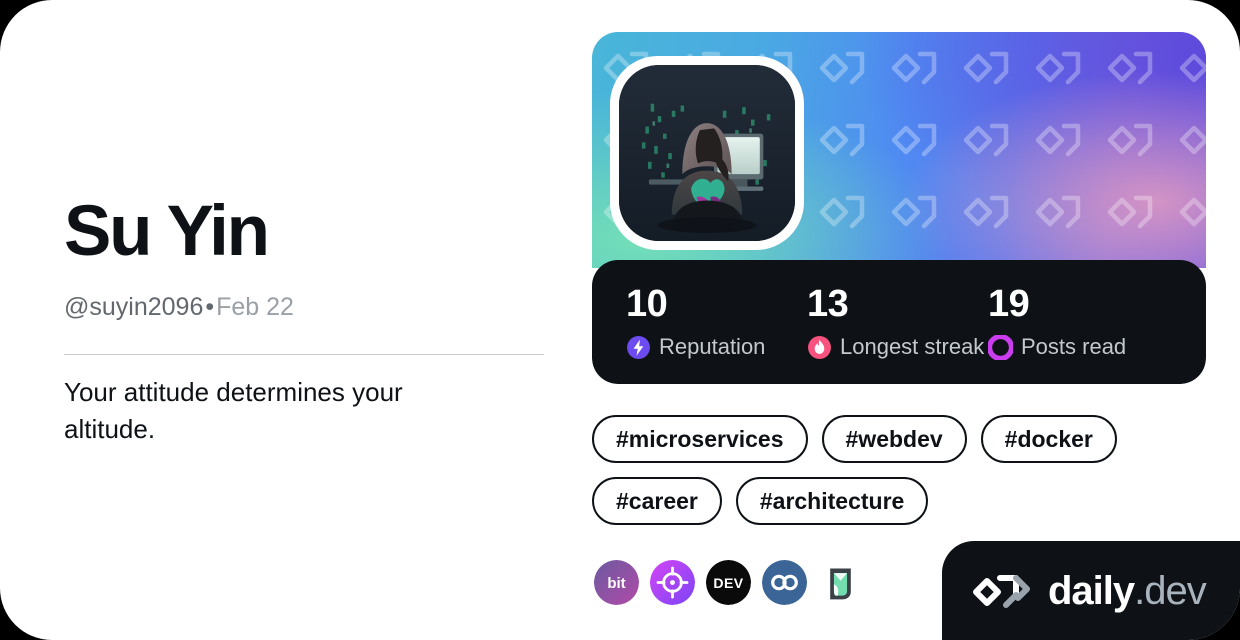 This screenshot has height=640, width=1240. Describe the element at coordinates (255, 307) in the screenshot. I see `joined-date: Feb 22` at that location.